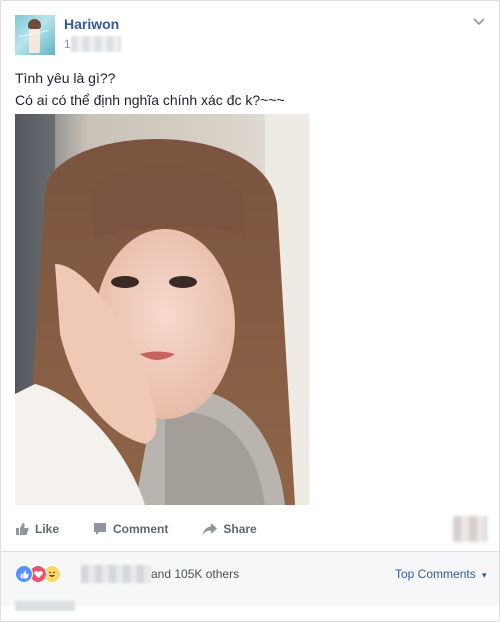 Image resolution: width=500 pixels, height=622 pixels. What do you see at coordinates (47, 529) in the screenshot?
I see `like-label: Like` at bounding box center [47, 529].